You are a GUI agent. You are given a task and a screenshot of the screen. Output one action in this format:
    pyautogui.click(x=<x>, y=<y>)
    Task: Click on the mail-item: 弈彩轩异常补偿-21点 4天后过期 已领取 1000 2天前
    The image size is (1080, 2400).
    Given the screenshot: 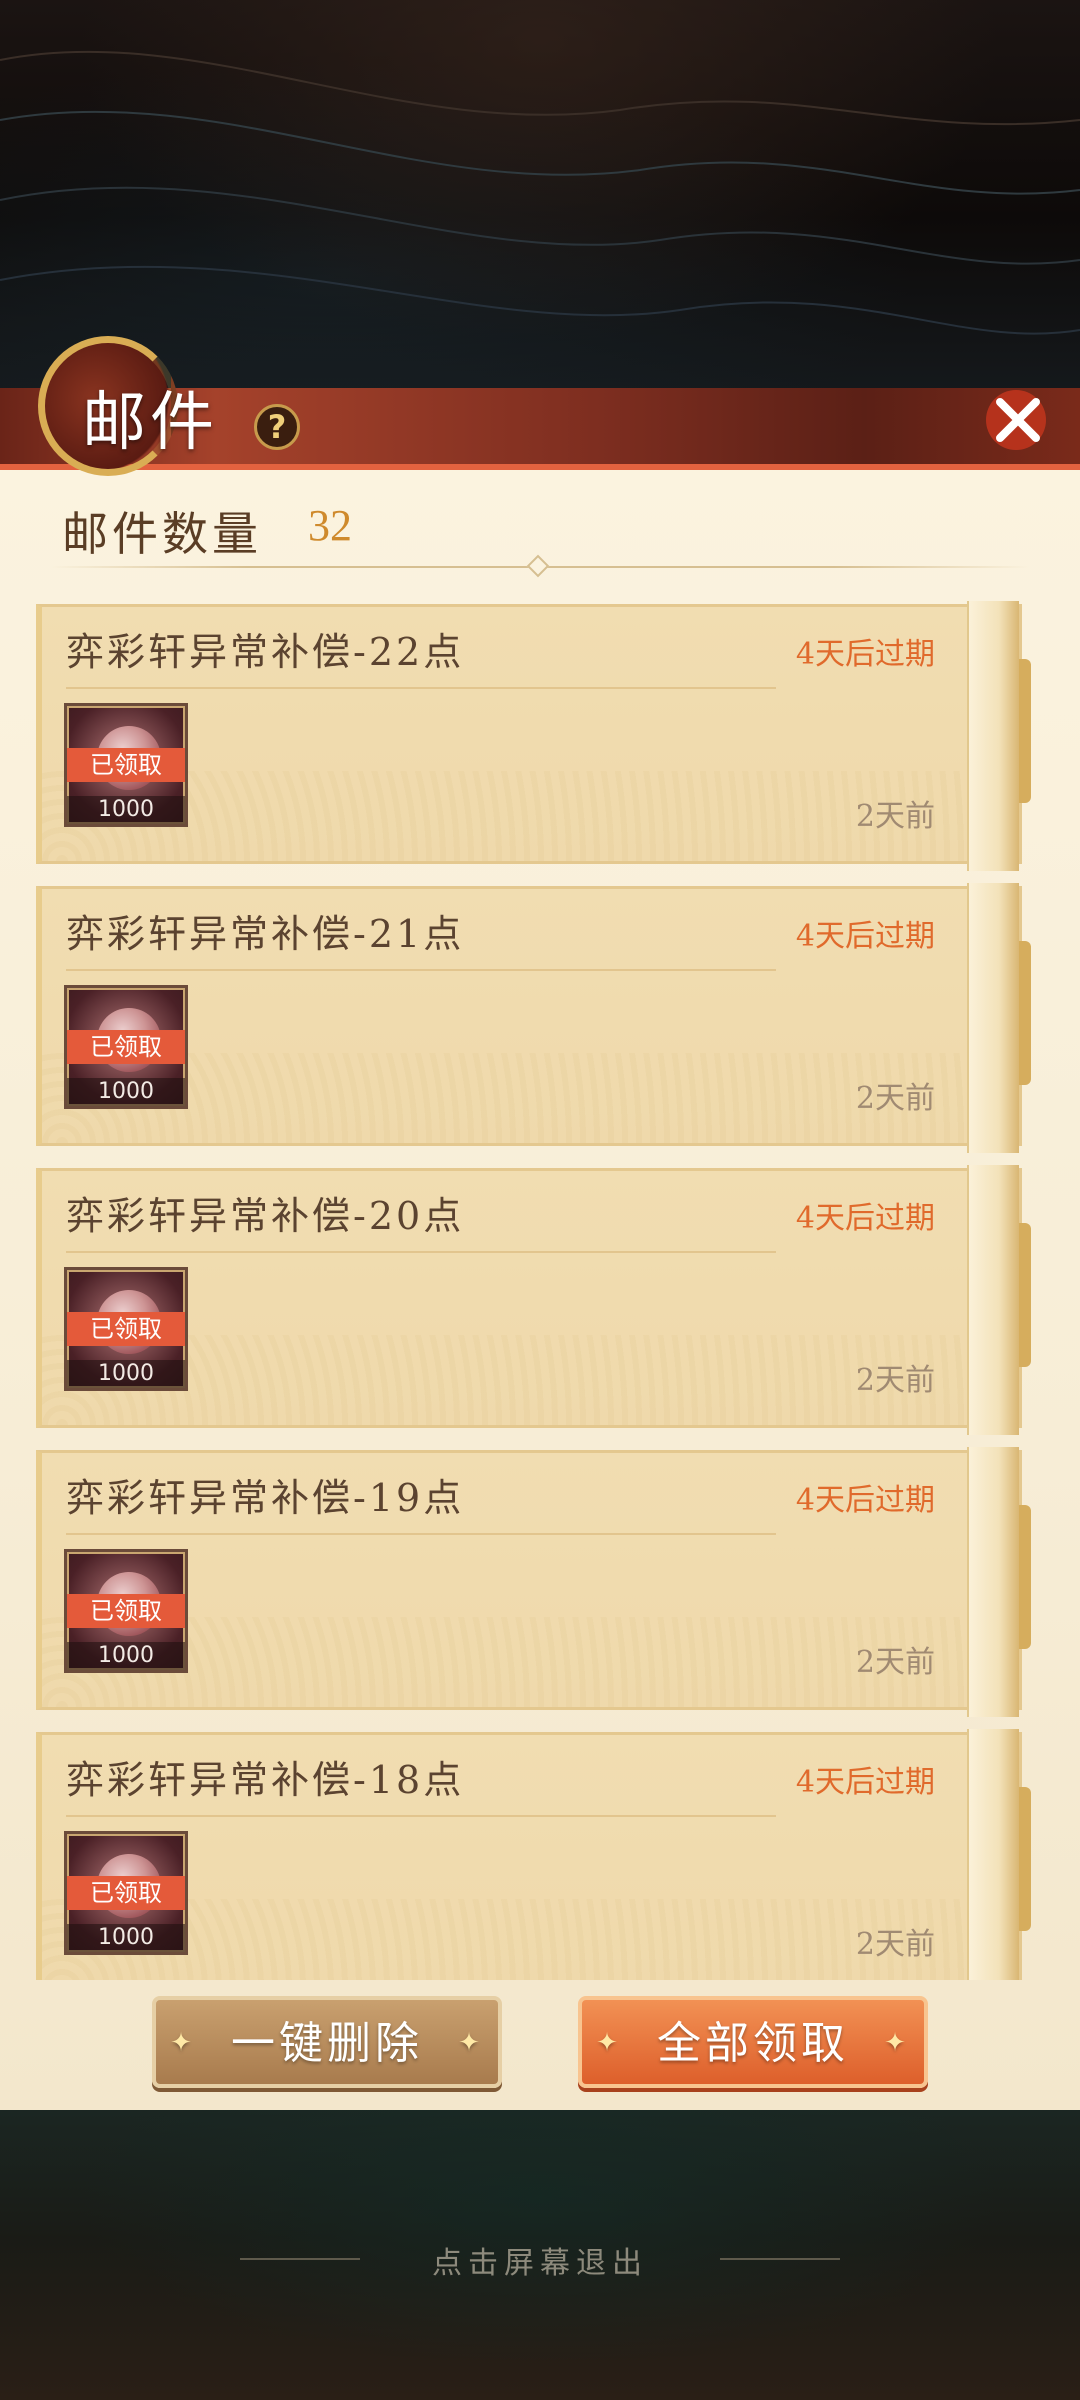 What is the action you would take?
    pyautogui.click(x=533, y=1018)
    